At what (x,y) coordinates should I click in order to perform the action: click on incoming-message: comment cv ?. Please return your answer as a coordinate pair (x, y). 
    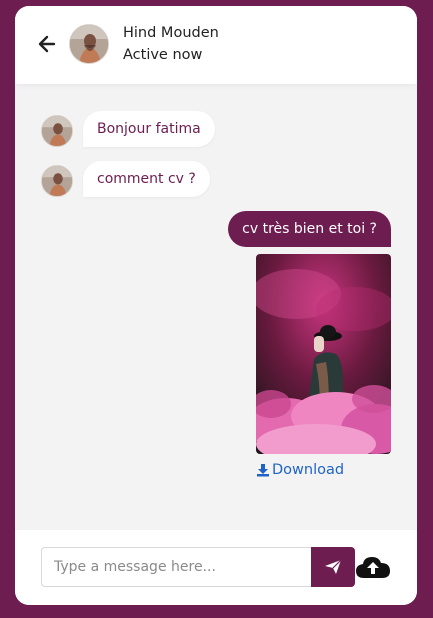
    Looking at the image, I should click on (146, 179).